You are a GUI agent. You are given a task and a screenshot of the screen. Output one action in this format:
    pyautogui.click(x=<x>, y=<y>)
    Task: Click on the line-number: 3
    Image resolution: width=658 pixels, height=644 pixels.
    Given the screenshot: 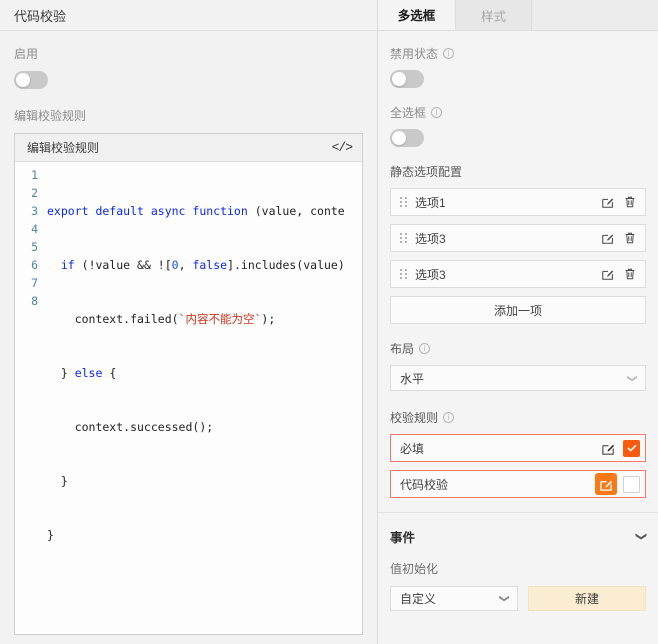 What is the action you would take?
    pyautogui.click(x=34, y=211)
    